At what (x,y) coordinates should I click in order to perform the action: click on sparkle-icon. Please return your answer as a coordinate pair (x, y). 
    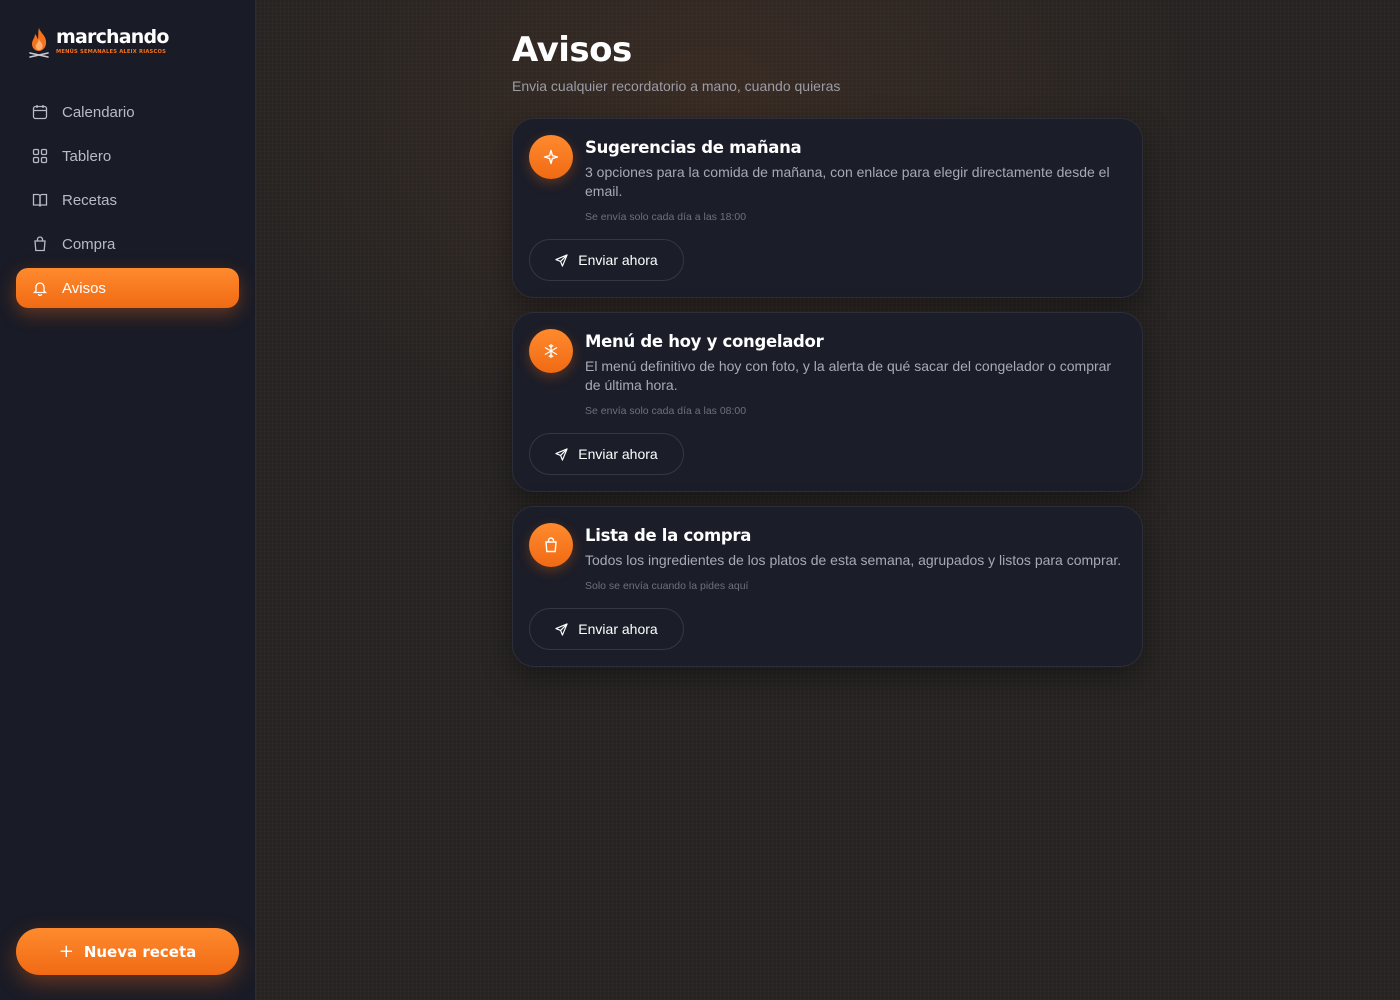
    Looking at the image, I should click on (551, 157).